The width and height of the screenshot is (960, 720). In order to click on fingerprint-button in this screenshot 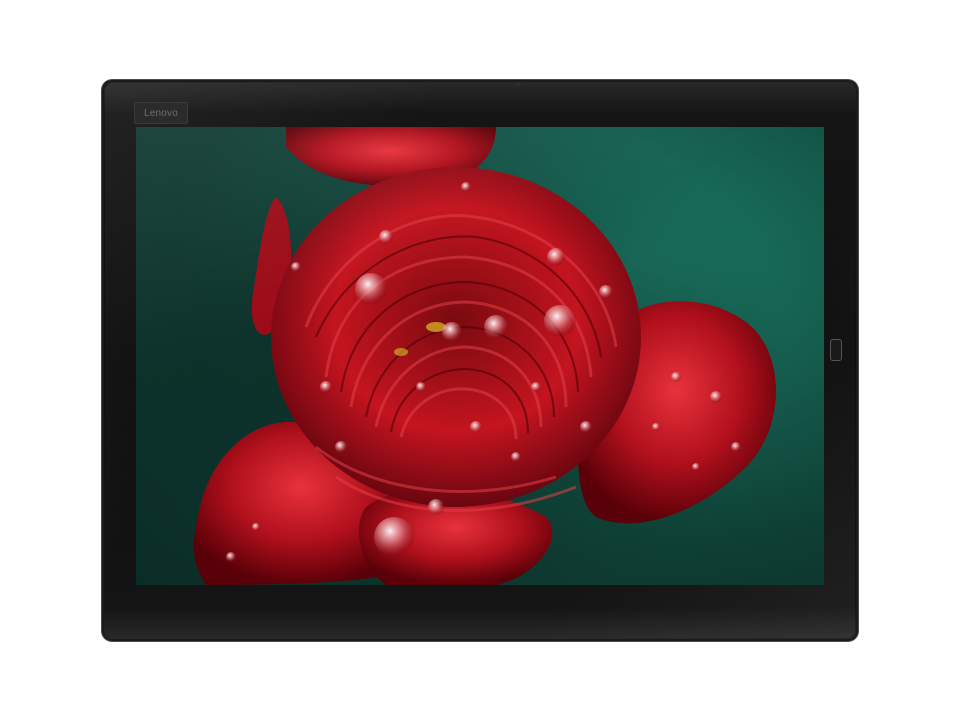, I will do `click(836, 350)`.